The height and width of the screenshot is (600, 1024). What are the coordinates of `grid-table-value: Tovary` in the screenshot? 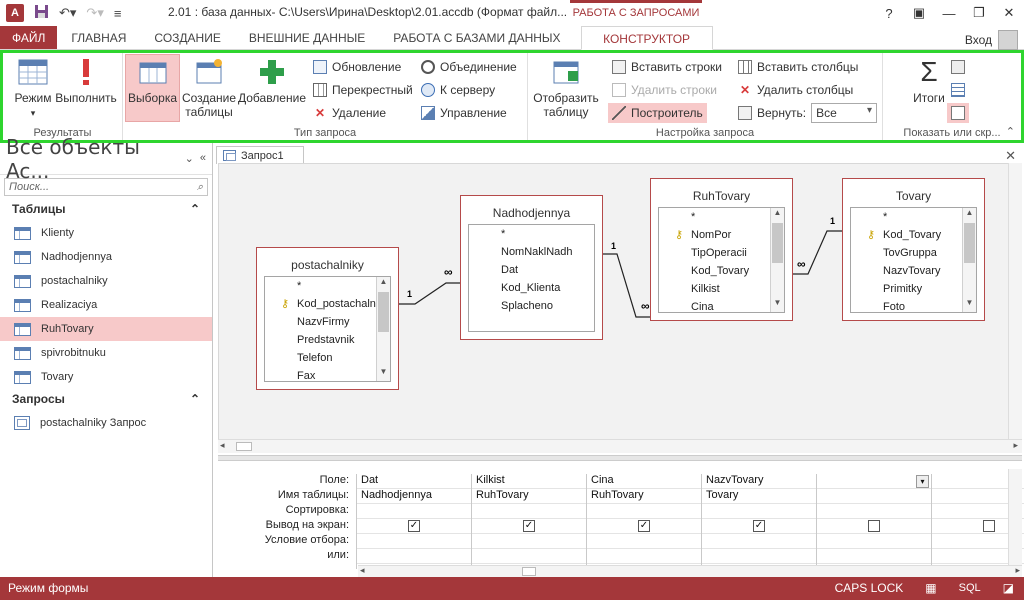 It's located at (722, 495).